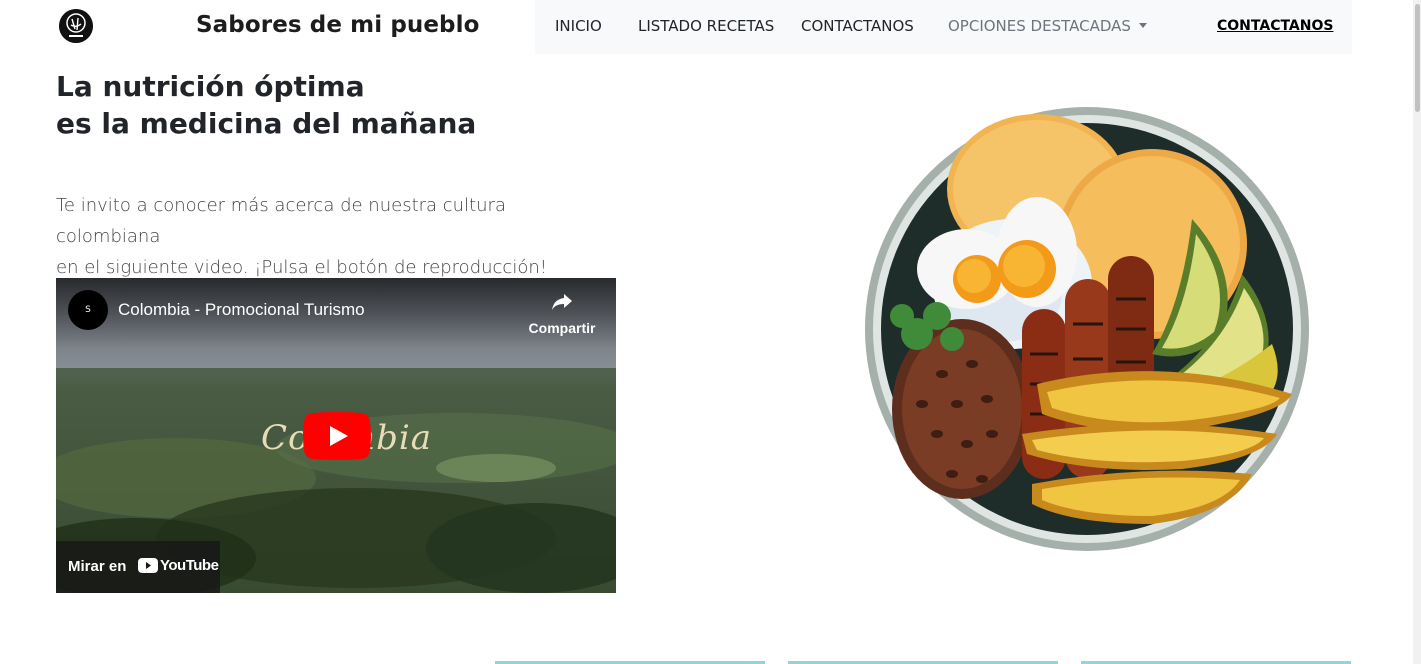 The width and height of the screenshot is (1421, 664). Describe the element at coordinates (148, 565) in the screenshot. I see `youtube-logo-icon` at that location.